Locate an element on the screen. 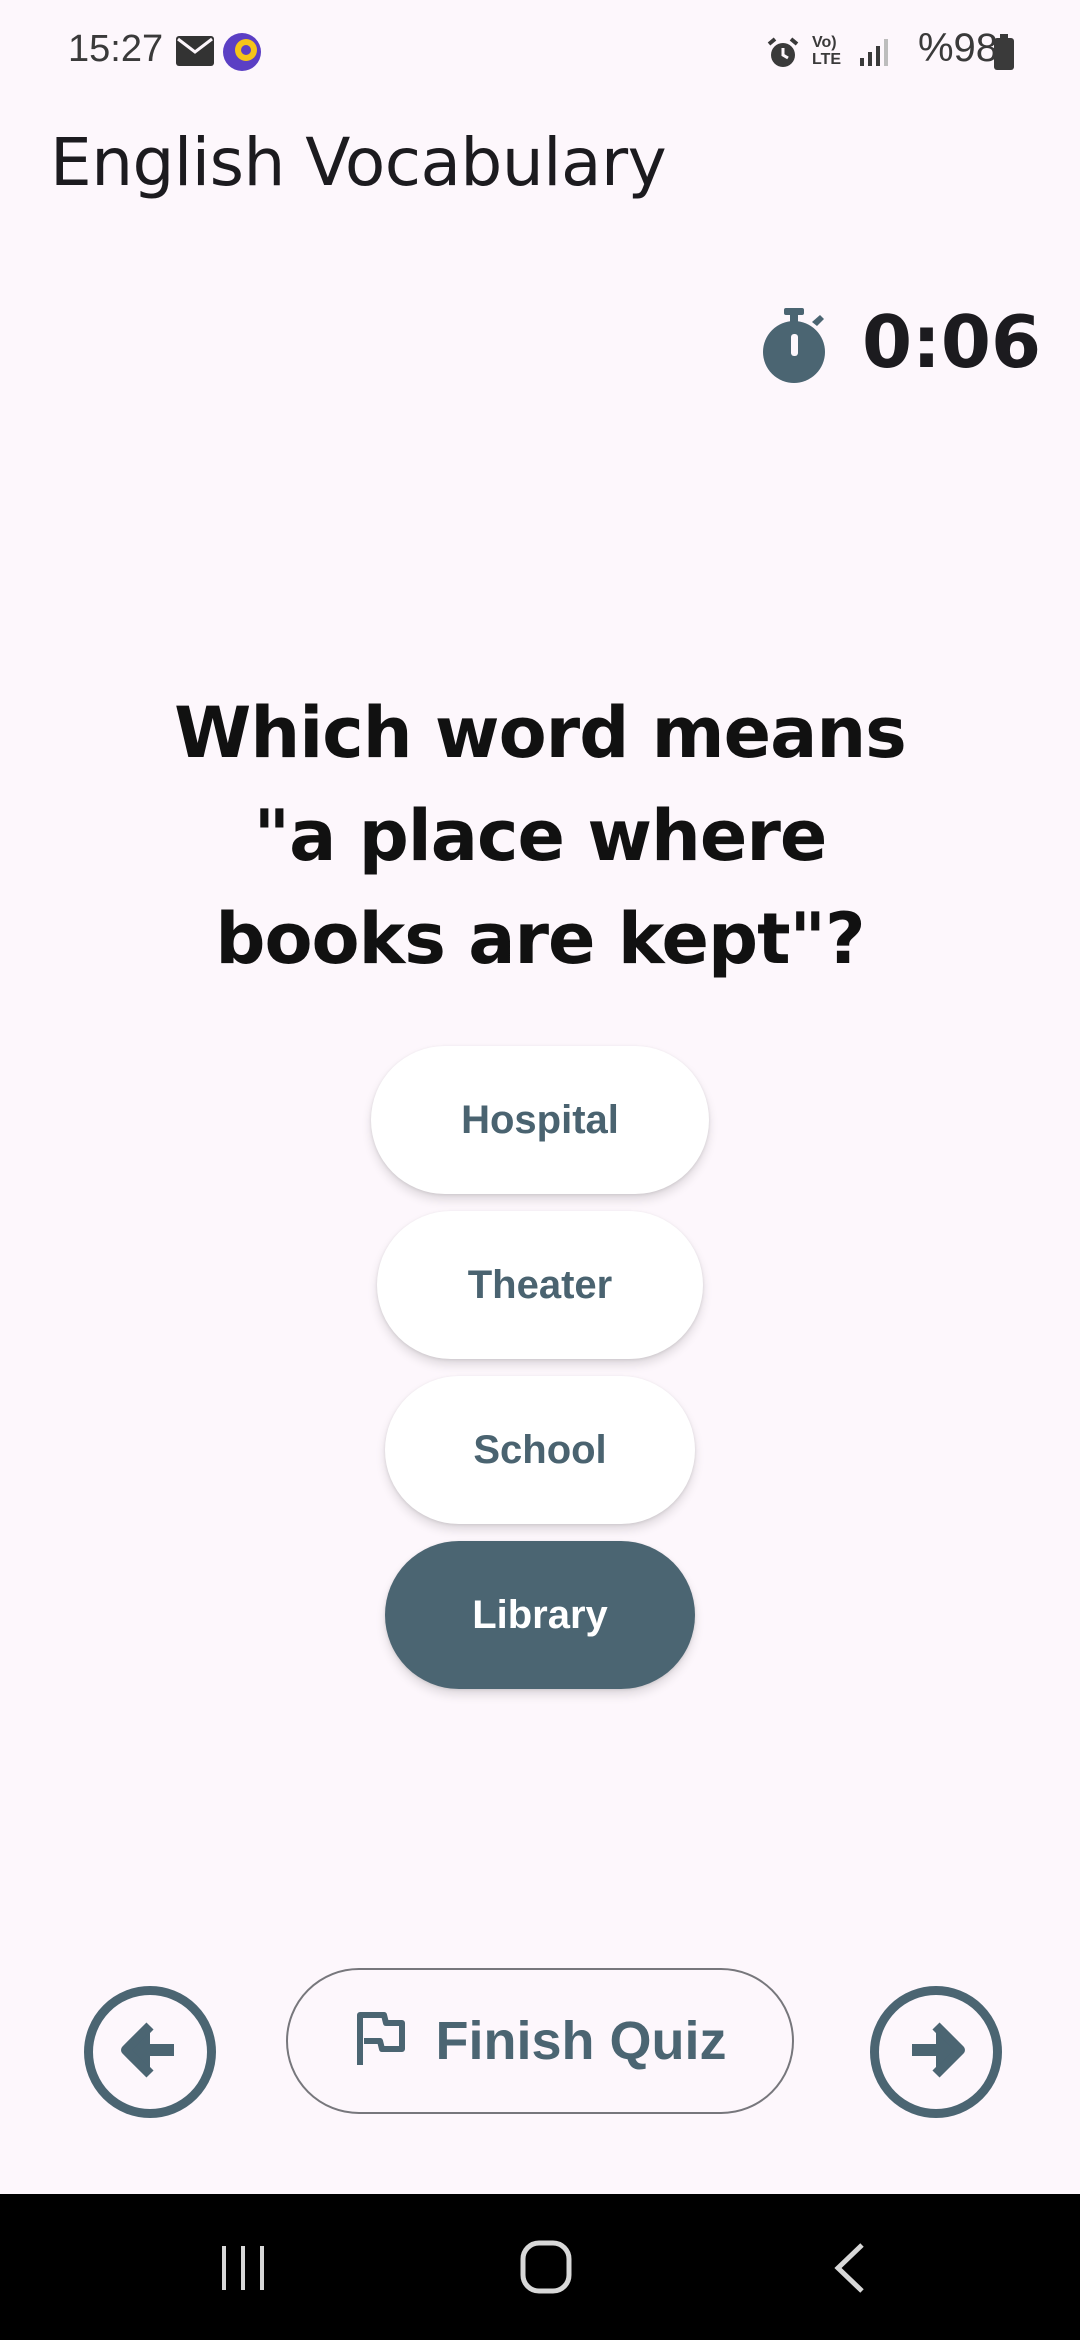 This screenshot has height=2340, width=1080. battery-icon is located at coordinates (1004, 54).